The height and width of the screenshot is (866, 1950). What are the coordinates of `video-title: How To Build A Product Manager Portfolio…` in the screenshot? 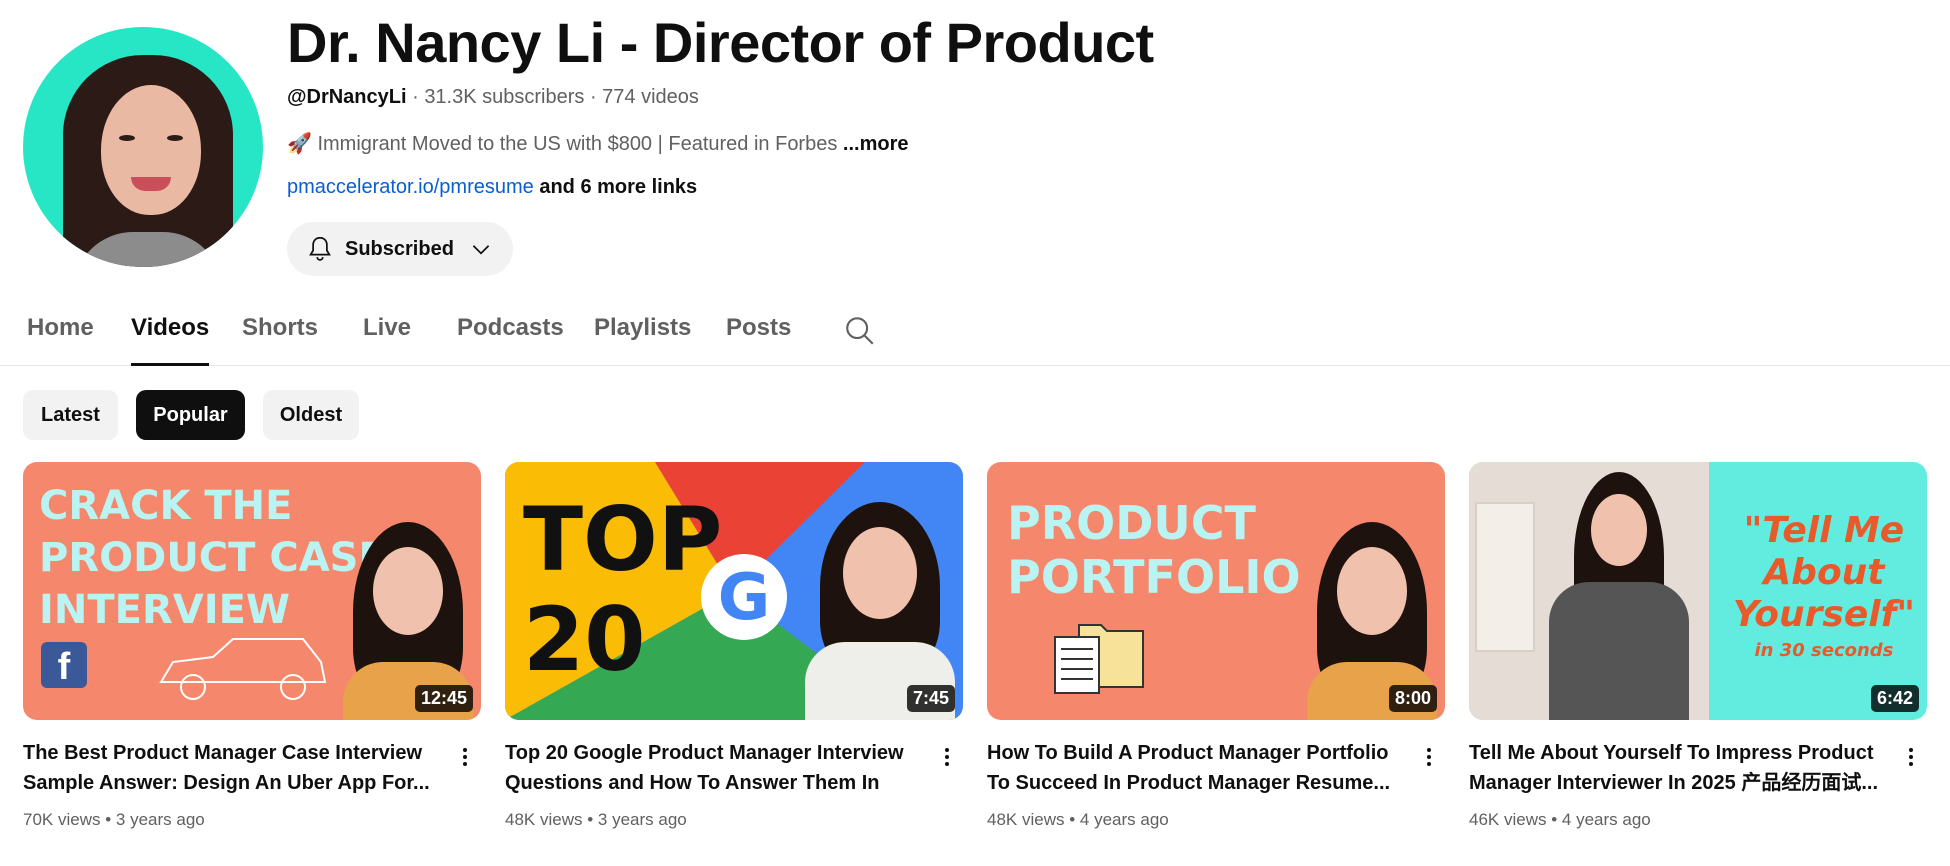 It's located at (1192, 768).